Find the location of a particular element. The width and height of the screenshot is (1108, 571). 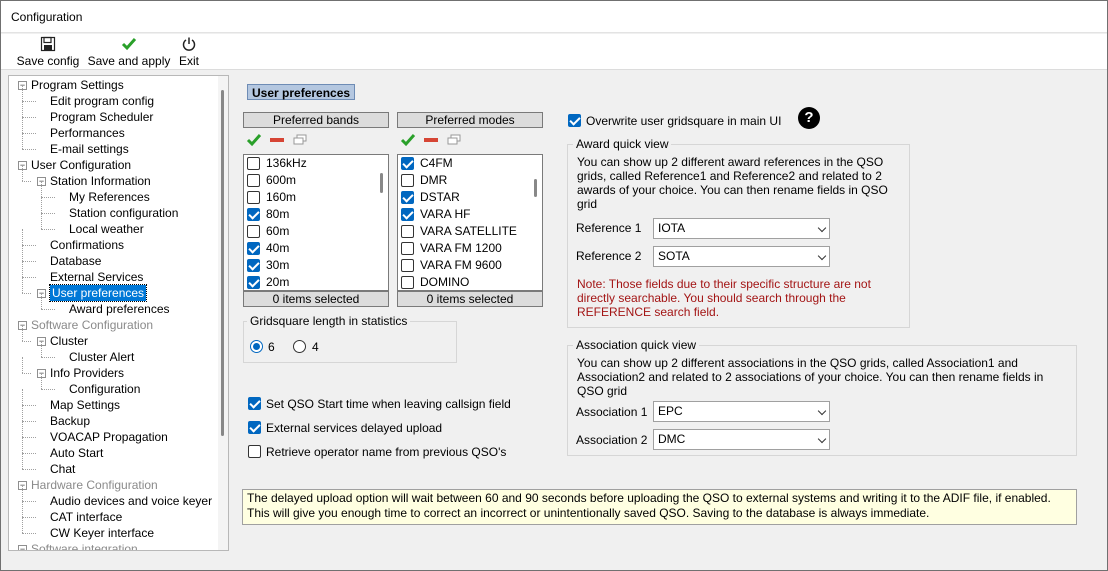

list-item: 160m is located at coordinates (271, 197).